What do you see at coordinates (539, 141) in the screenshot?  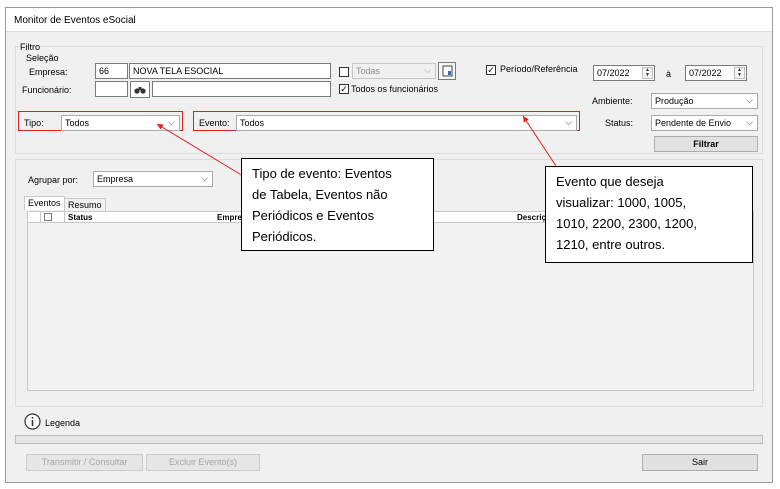 I see `evento-arrow` at bounding box center [539, 141].